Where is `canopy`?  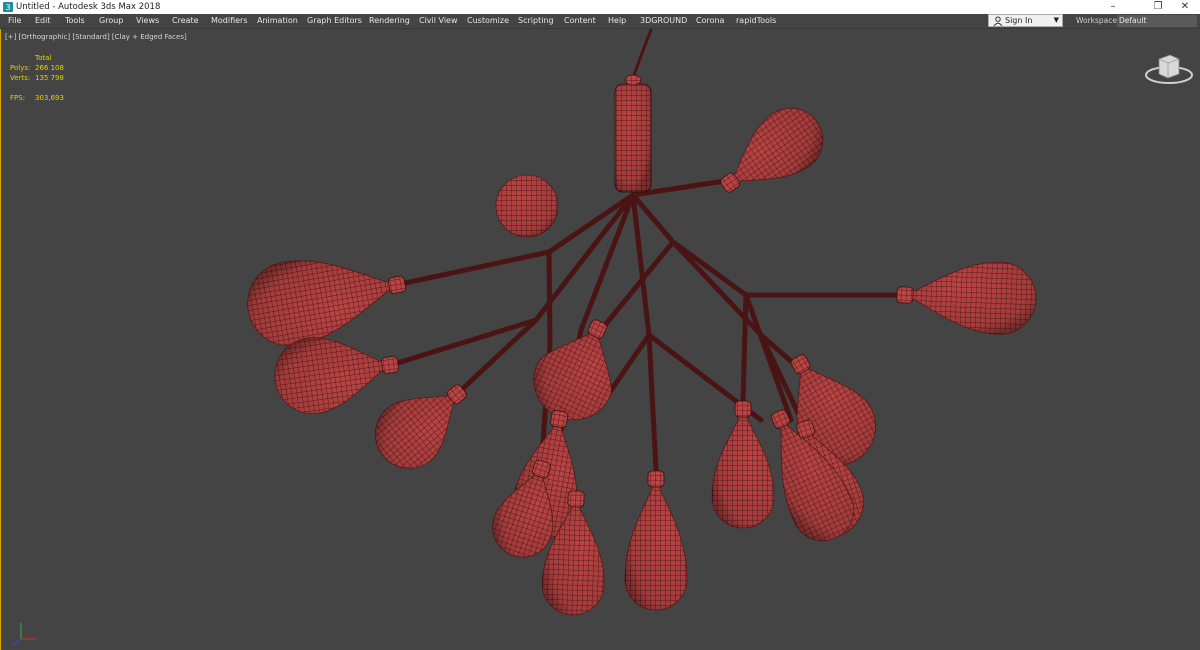 canopy is located at coordinates (633, 133).